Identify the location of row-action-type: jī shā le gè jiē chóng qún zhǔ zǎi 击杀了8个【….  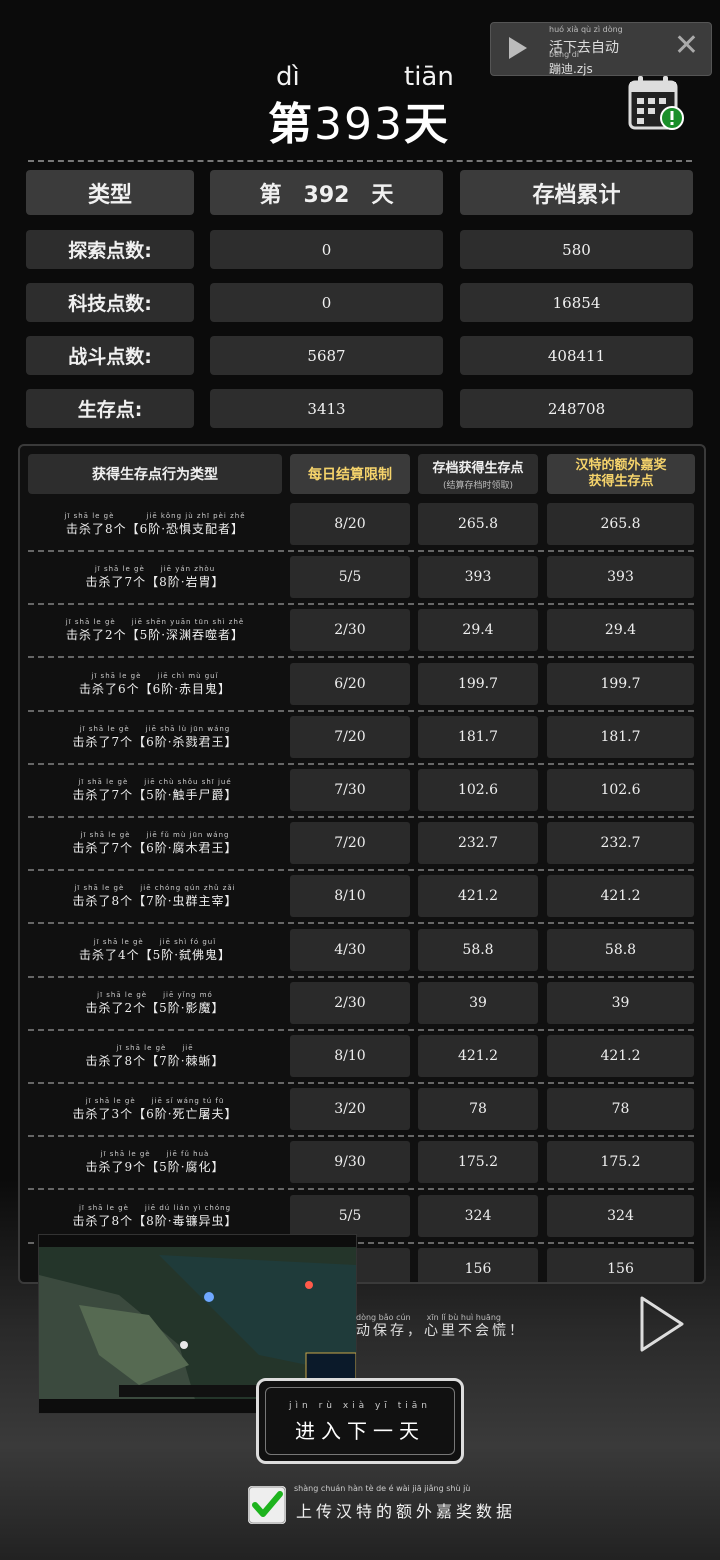
(155, 896).